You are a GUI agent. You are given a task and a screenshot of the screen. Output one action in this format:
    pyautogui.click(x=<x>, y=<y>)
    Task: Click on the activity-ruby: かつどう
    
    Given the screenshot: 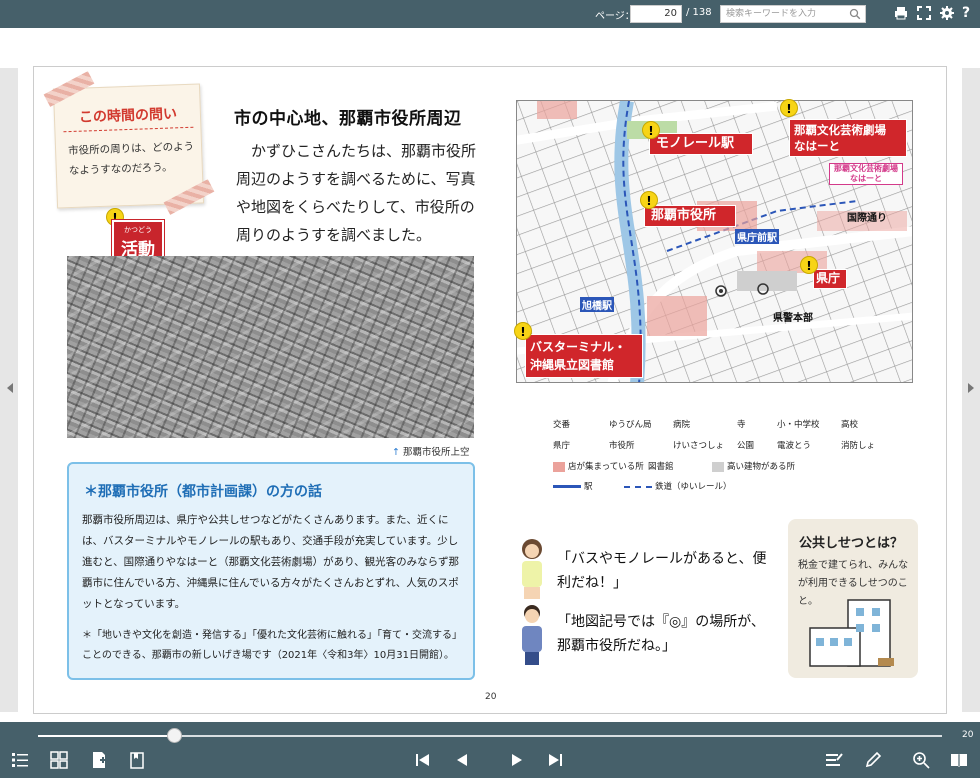 What is the action you would take?
    pyautogui.click(x=138, y=230)
    